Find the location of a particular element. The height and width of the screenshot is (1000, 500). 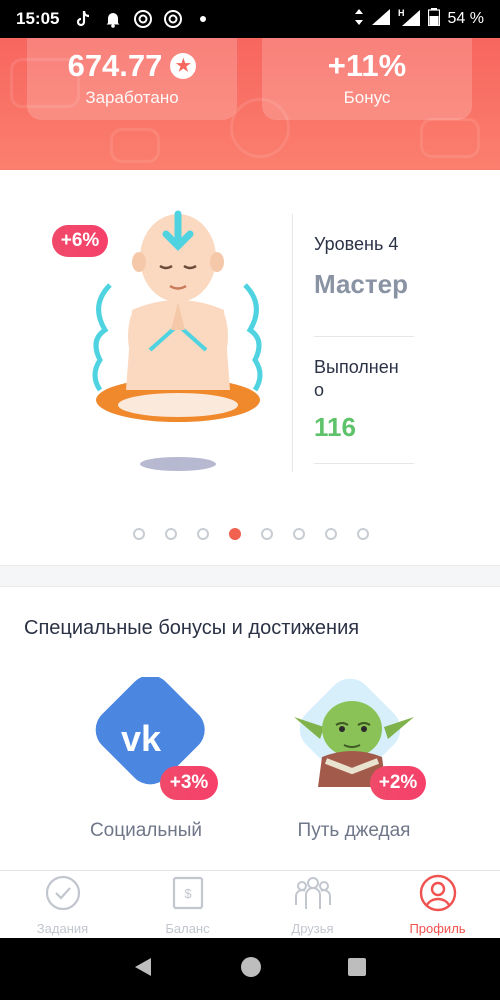

bonus-card: +11% Бонус is located at coordinates (367, 79).